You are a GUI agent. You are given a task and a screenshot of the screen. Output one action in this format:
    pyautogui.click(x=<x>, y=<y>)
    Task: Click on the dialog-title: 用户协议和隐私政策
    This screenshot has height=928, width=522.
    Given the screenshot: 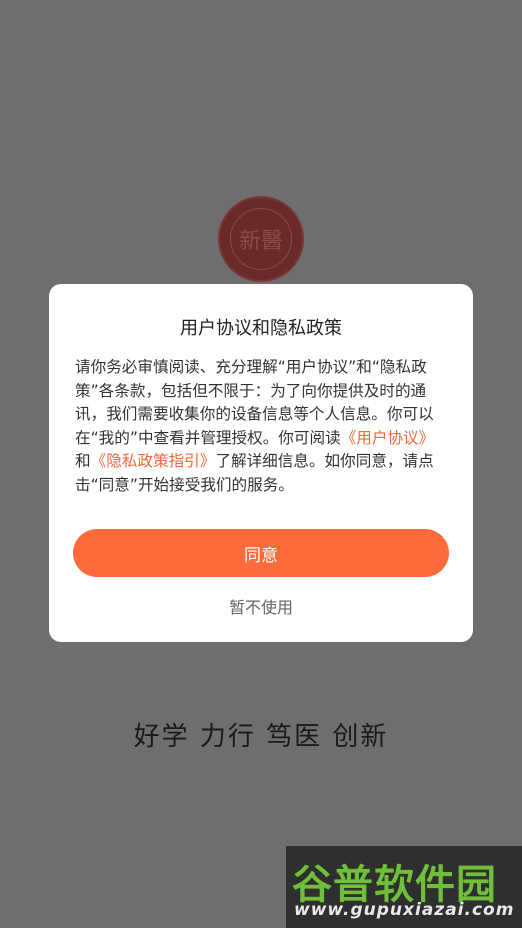 What is the action you would take?
    pyautogui.click(x=261, y=328)
    